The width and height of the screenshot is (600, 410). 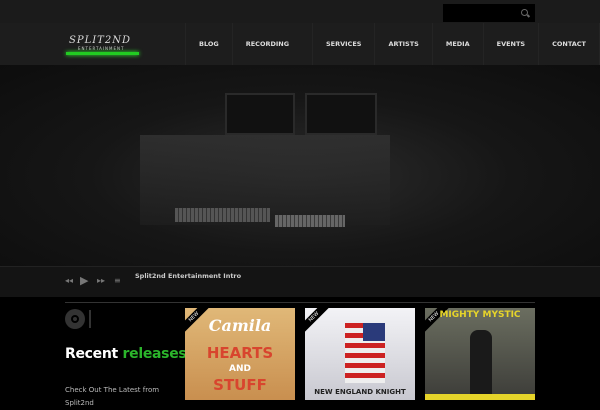 I want to click on cover-line: STUFF, so click(x=240, y=385).